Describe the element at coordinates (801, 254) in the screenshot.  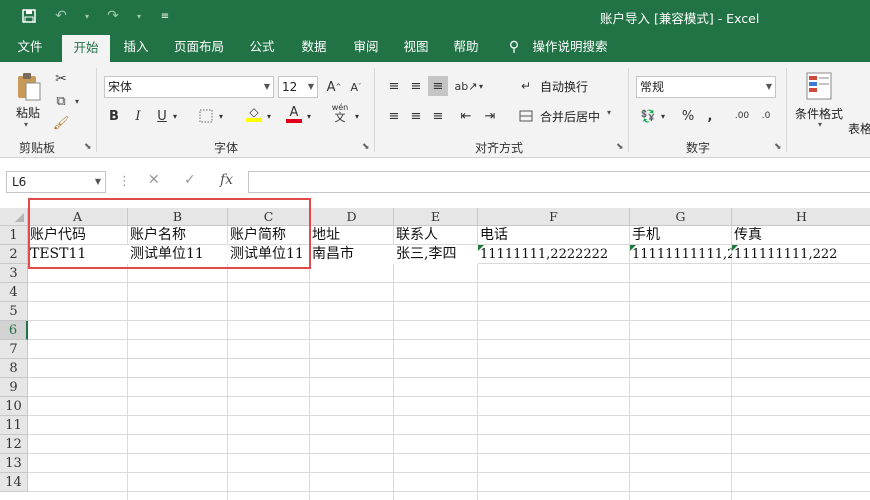
I see `cell-h2: 111111111,222` at that location.